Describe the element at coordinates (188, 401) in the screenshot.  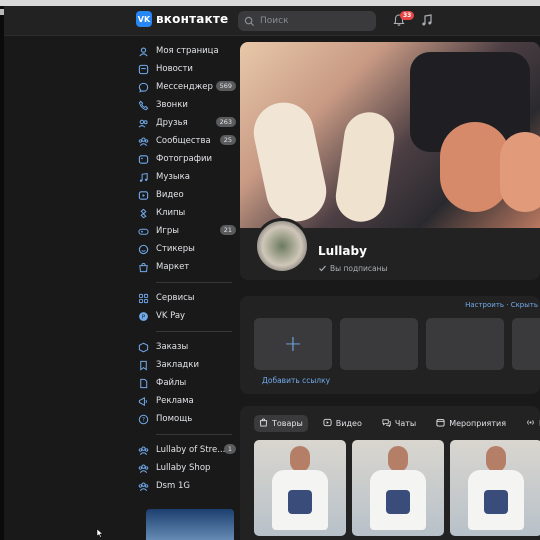
I see `sidebar-item: Реклама` at that location.